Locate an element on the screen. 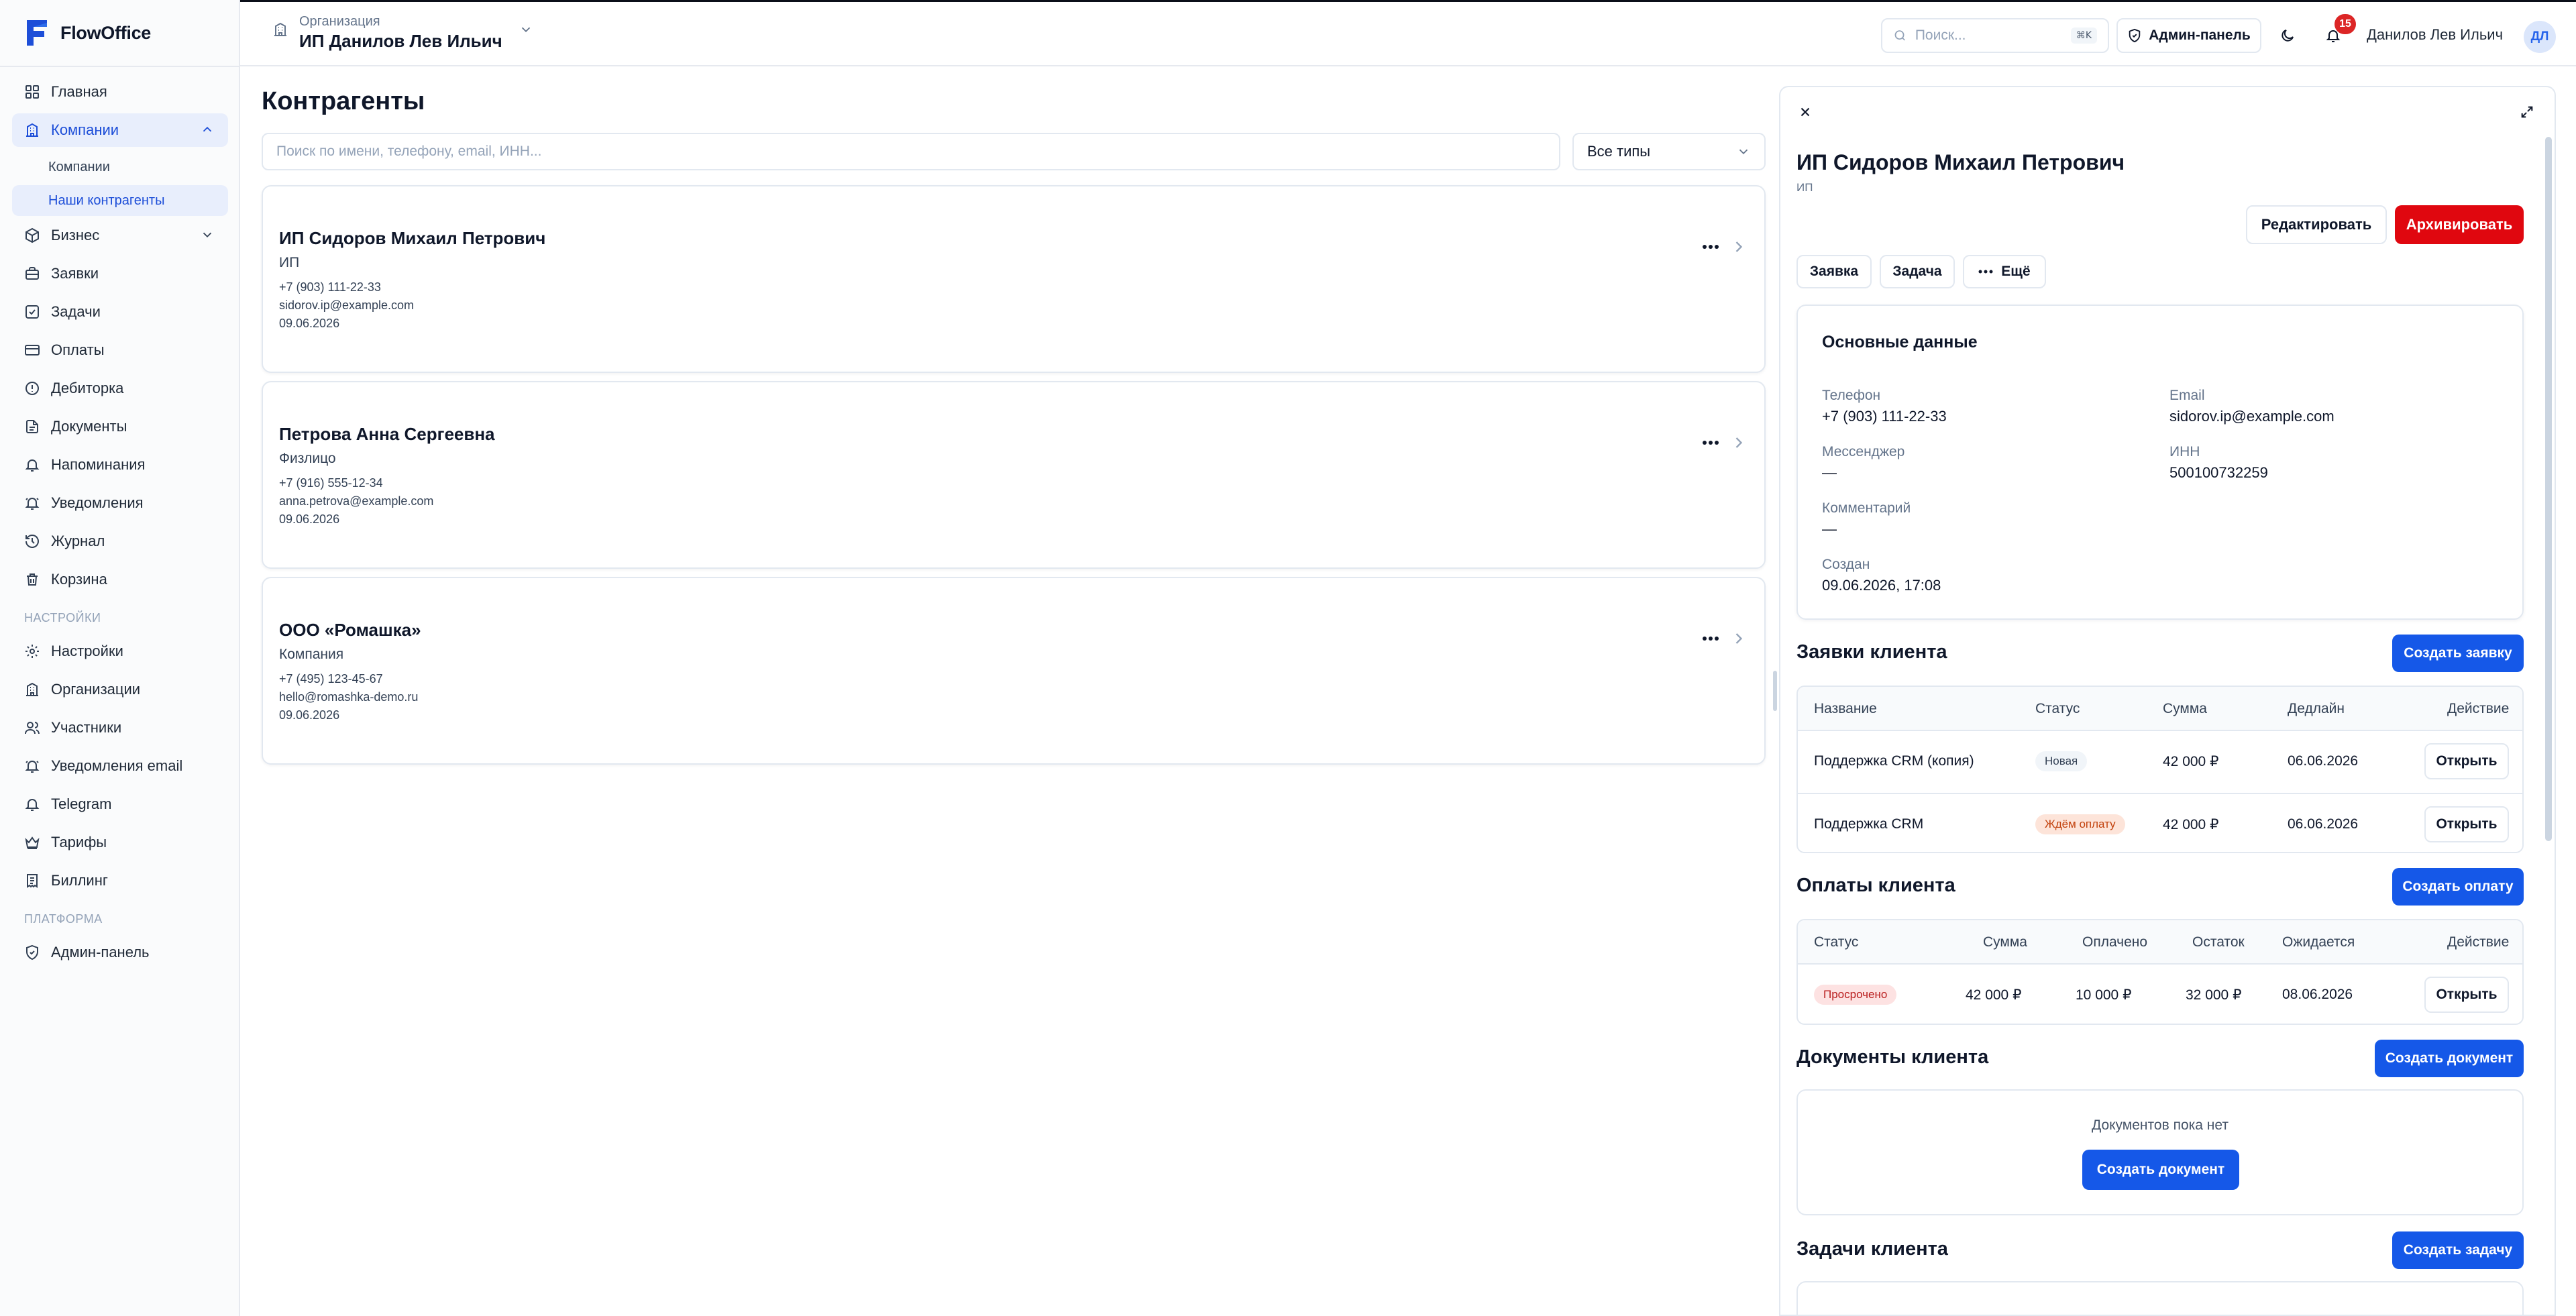  sidebar-item-telegram: Telegram is located at coordinates (120, 804).